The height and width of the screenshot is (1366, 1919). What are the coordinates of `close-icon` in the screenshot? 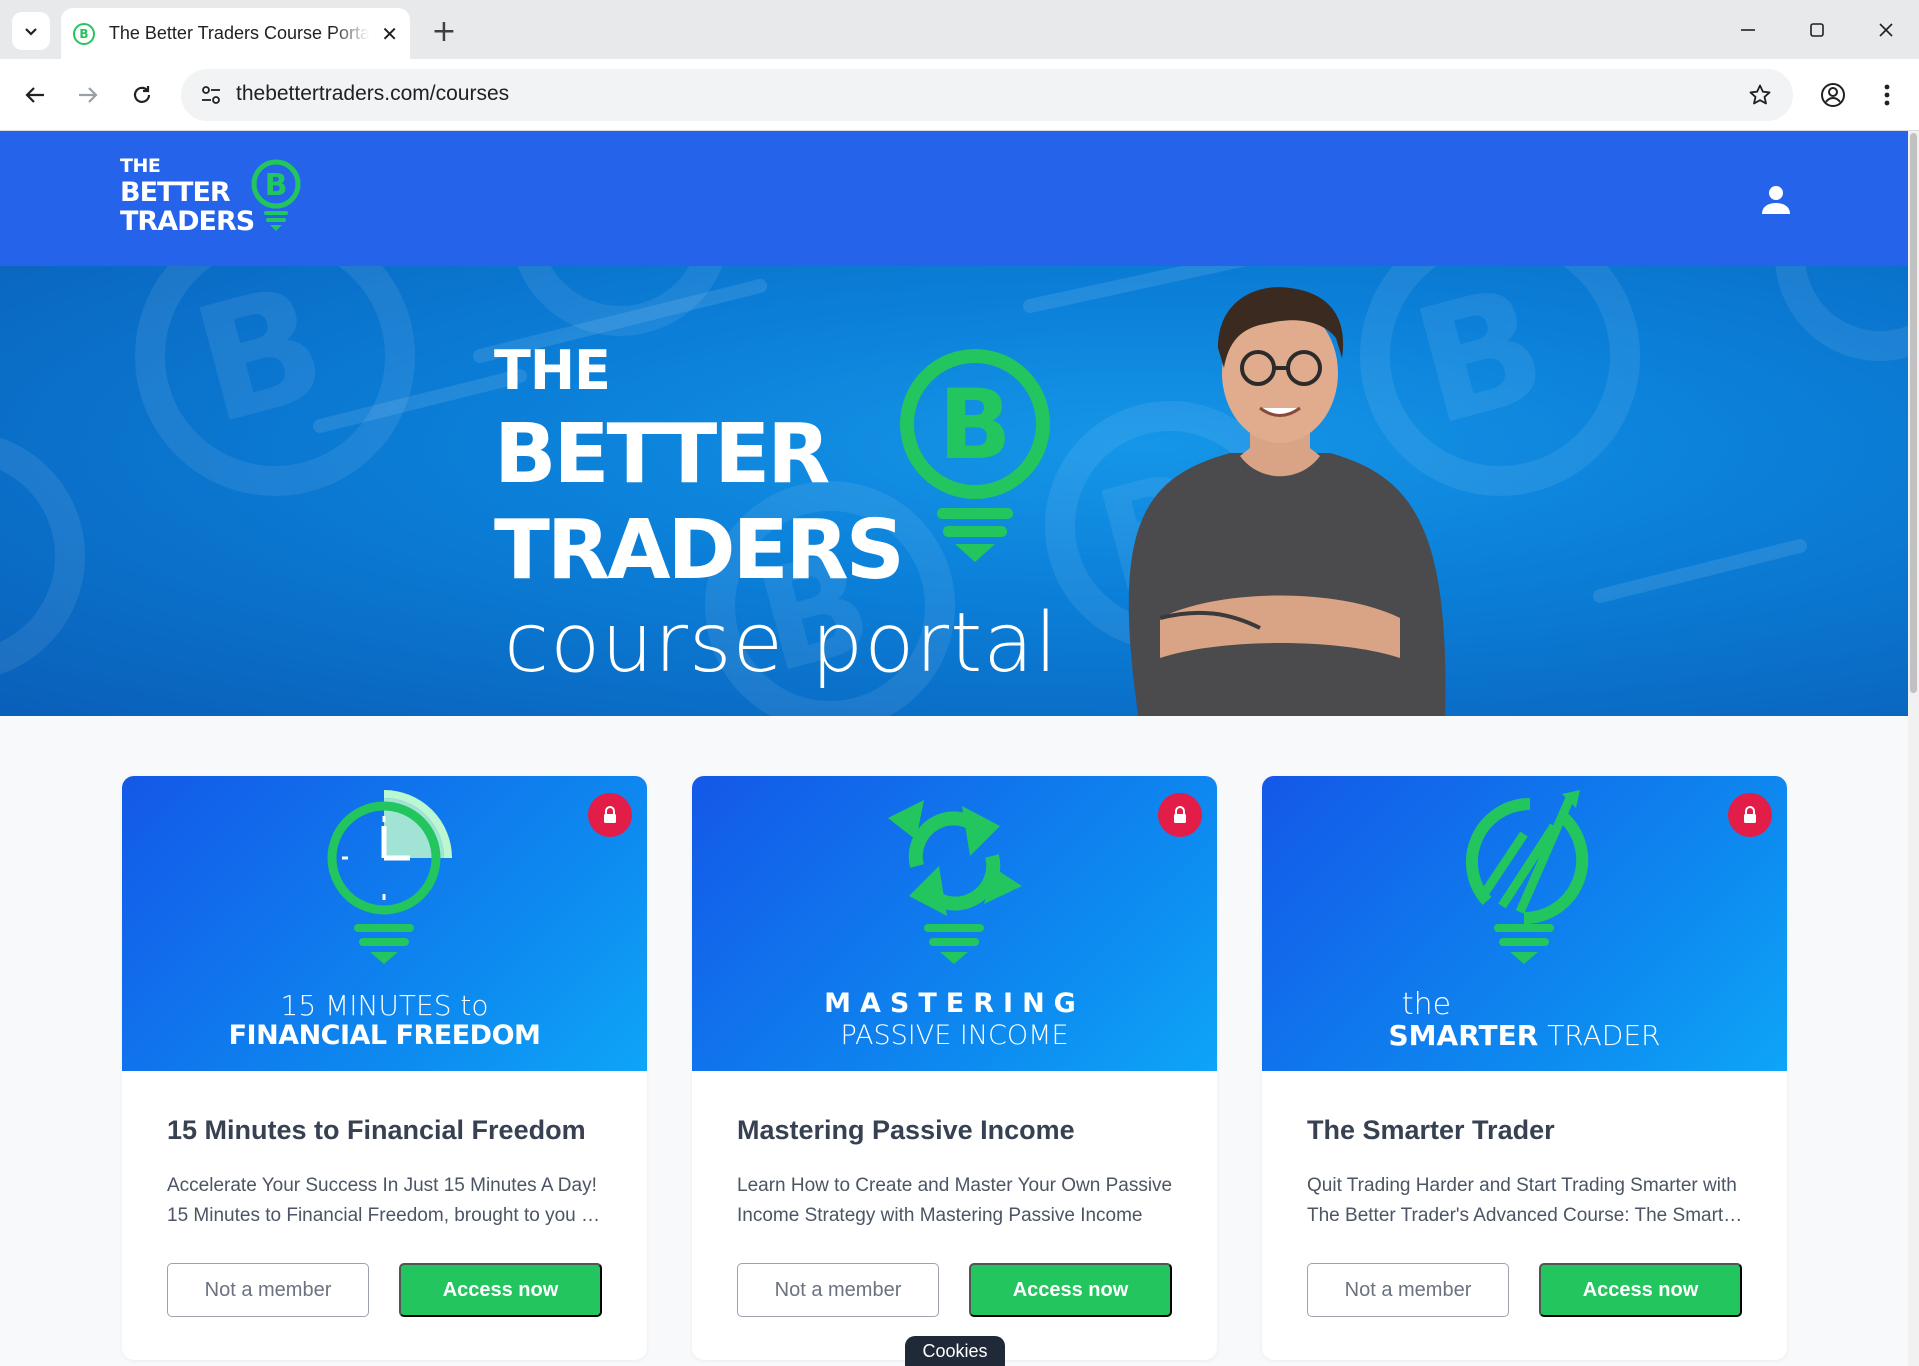 It's located at (1886, 30).